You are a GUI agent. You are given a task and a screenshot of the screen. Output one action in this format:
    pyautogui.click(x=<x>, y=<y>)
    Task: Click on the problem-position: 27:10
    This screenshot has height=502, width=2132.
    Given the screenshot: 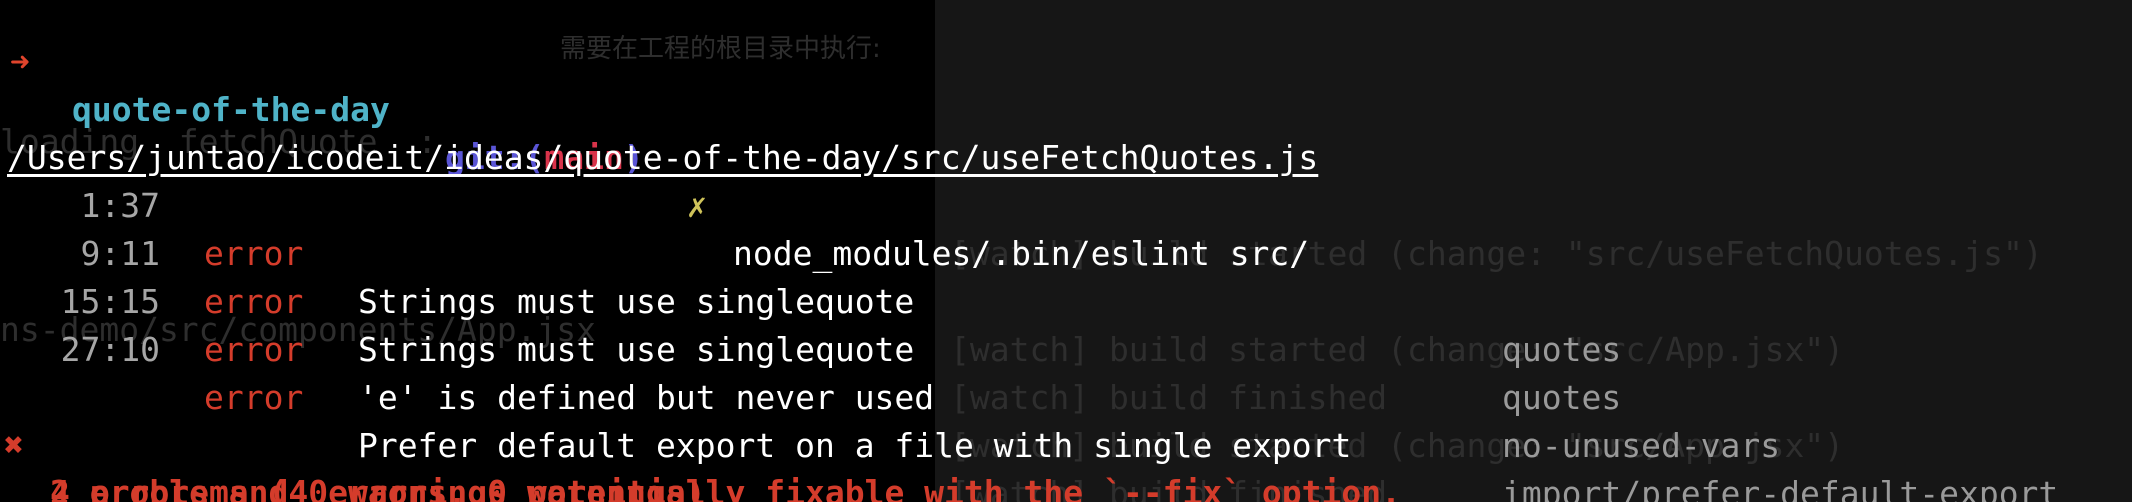 What is the action you would take?
    pyautogui.click(x=110, y=349)
    